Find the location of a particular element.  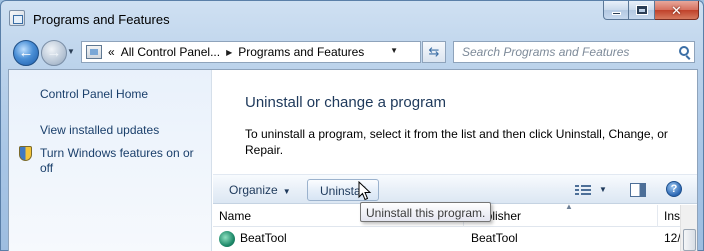

sort-arrow-icon: ▲ is located at coordinates (569, 206).